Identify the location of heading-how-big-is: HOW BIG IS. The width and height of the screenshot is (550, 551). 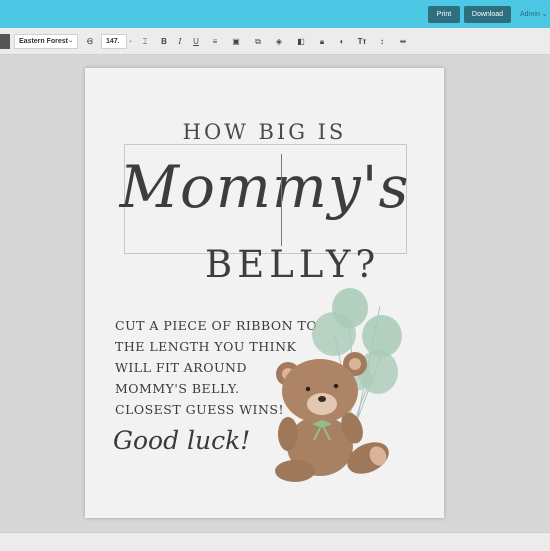
(264, 132).